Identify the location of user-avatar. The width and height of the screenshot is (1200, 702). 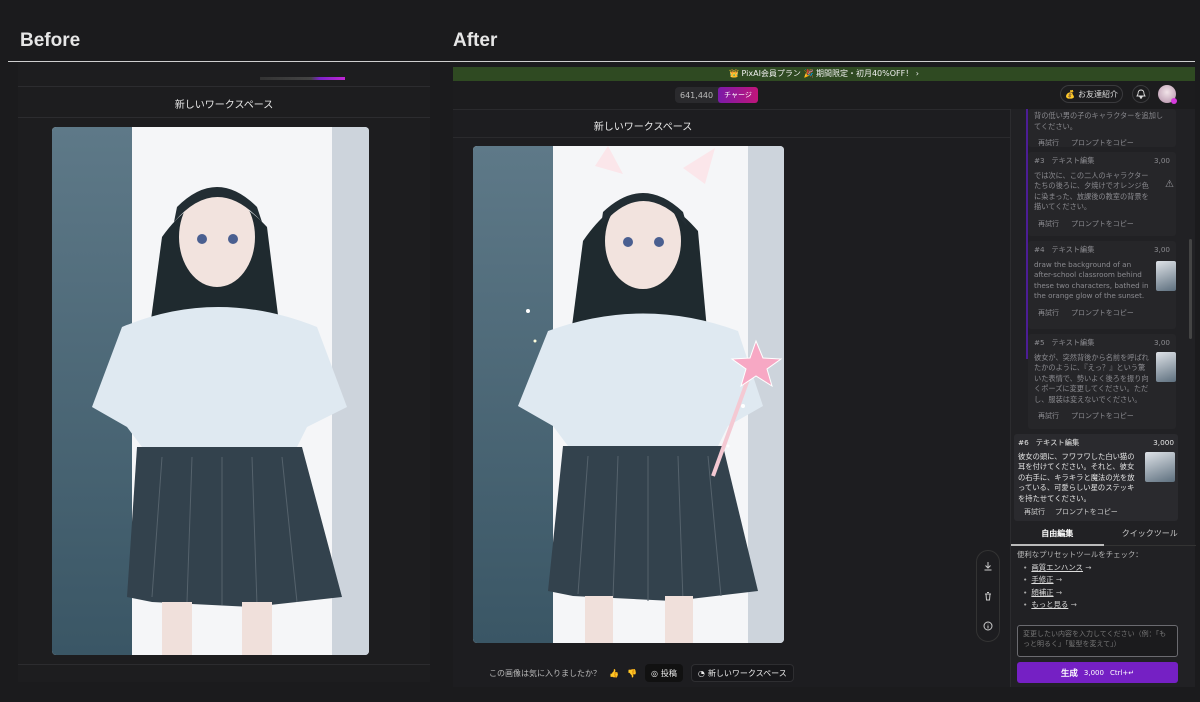
(1167, 94).